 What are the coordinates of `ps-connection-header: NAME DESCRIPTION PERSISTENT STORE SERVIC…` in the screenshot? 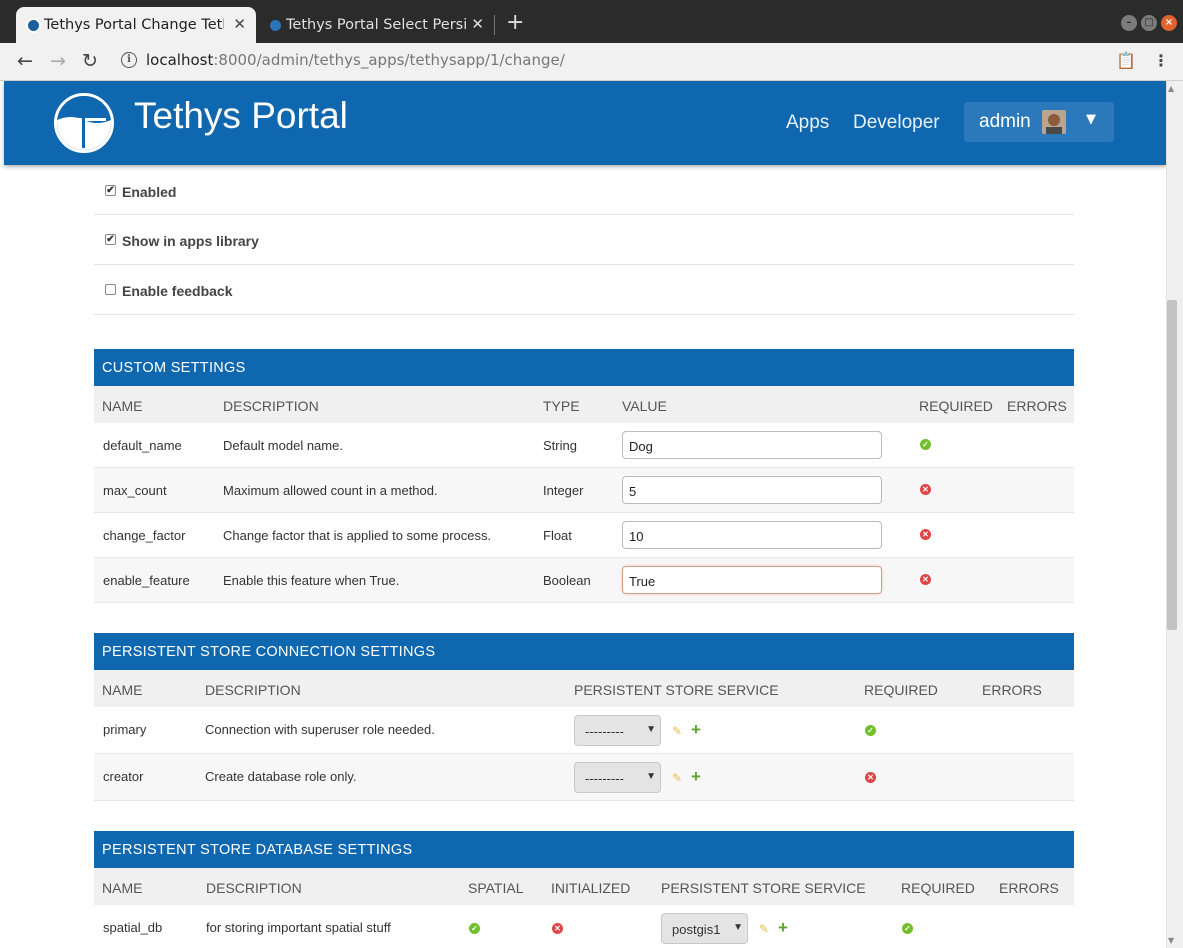 It's located at (584, 688).